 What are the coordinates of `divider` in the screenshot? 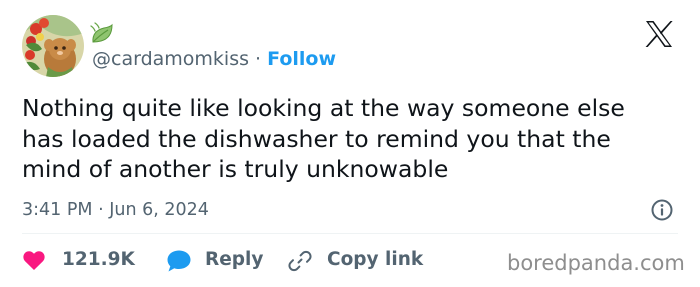 It's located at (350, 233).